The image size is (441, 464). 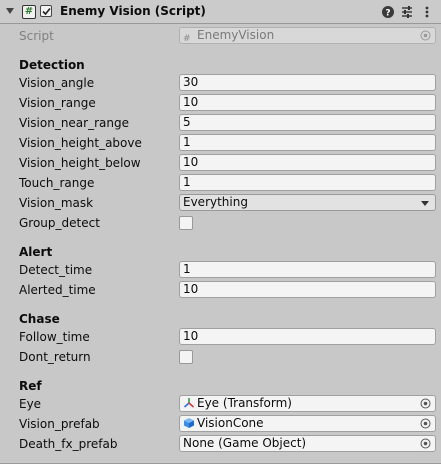 I want to click on vision-range-row: Vision_range 10, so click(x=220, y=103).